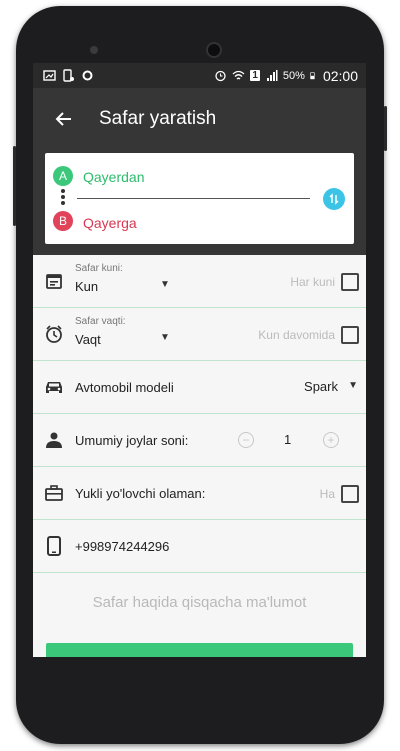 Image resolution: width=400 pixels, height=751 pixels. What do you see at coordinates (63, 221) in the screenshot?
I see `destination-badge: B` at bounding box center [63, 221].